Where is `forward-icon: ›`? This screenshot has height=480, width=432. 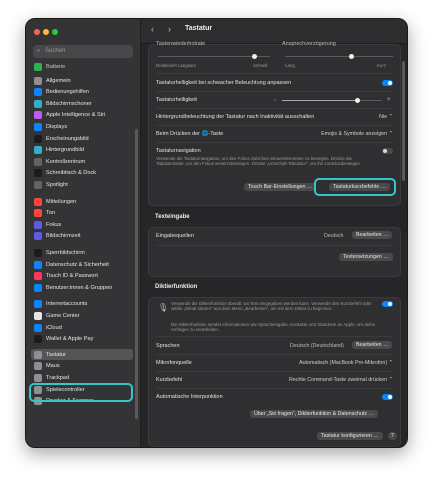 forward-icon: › is located at coordinates (169, 29).